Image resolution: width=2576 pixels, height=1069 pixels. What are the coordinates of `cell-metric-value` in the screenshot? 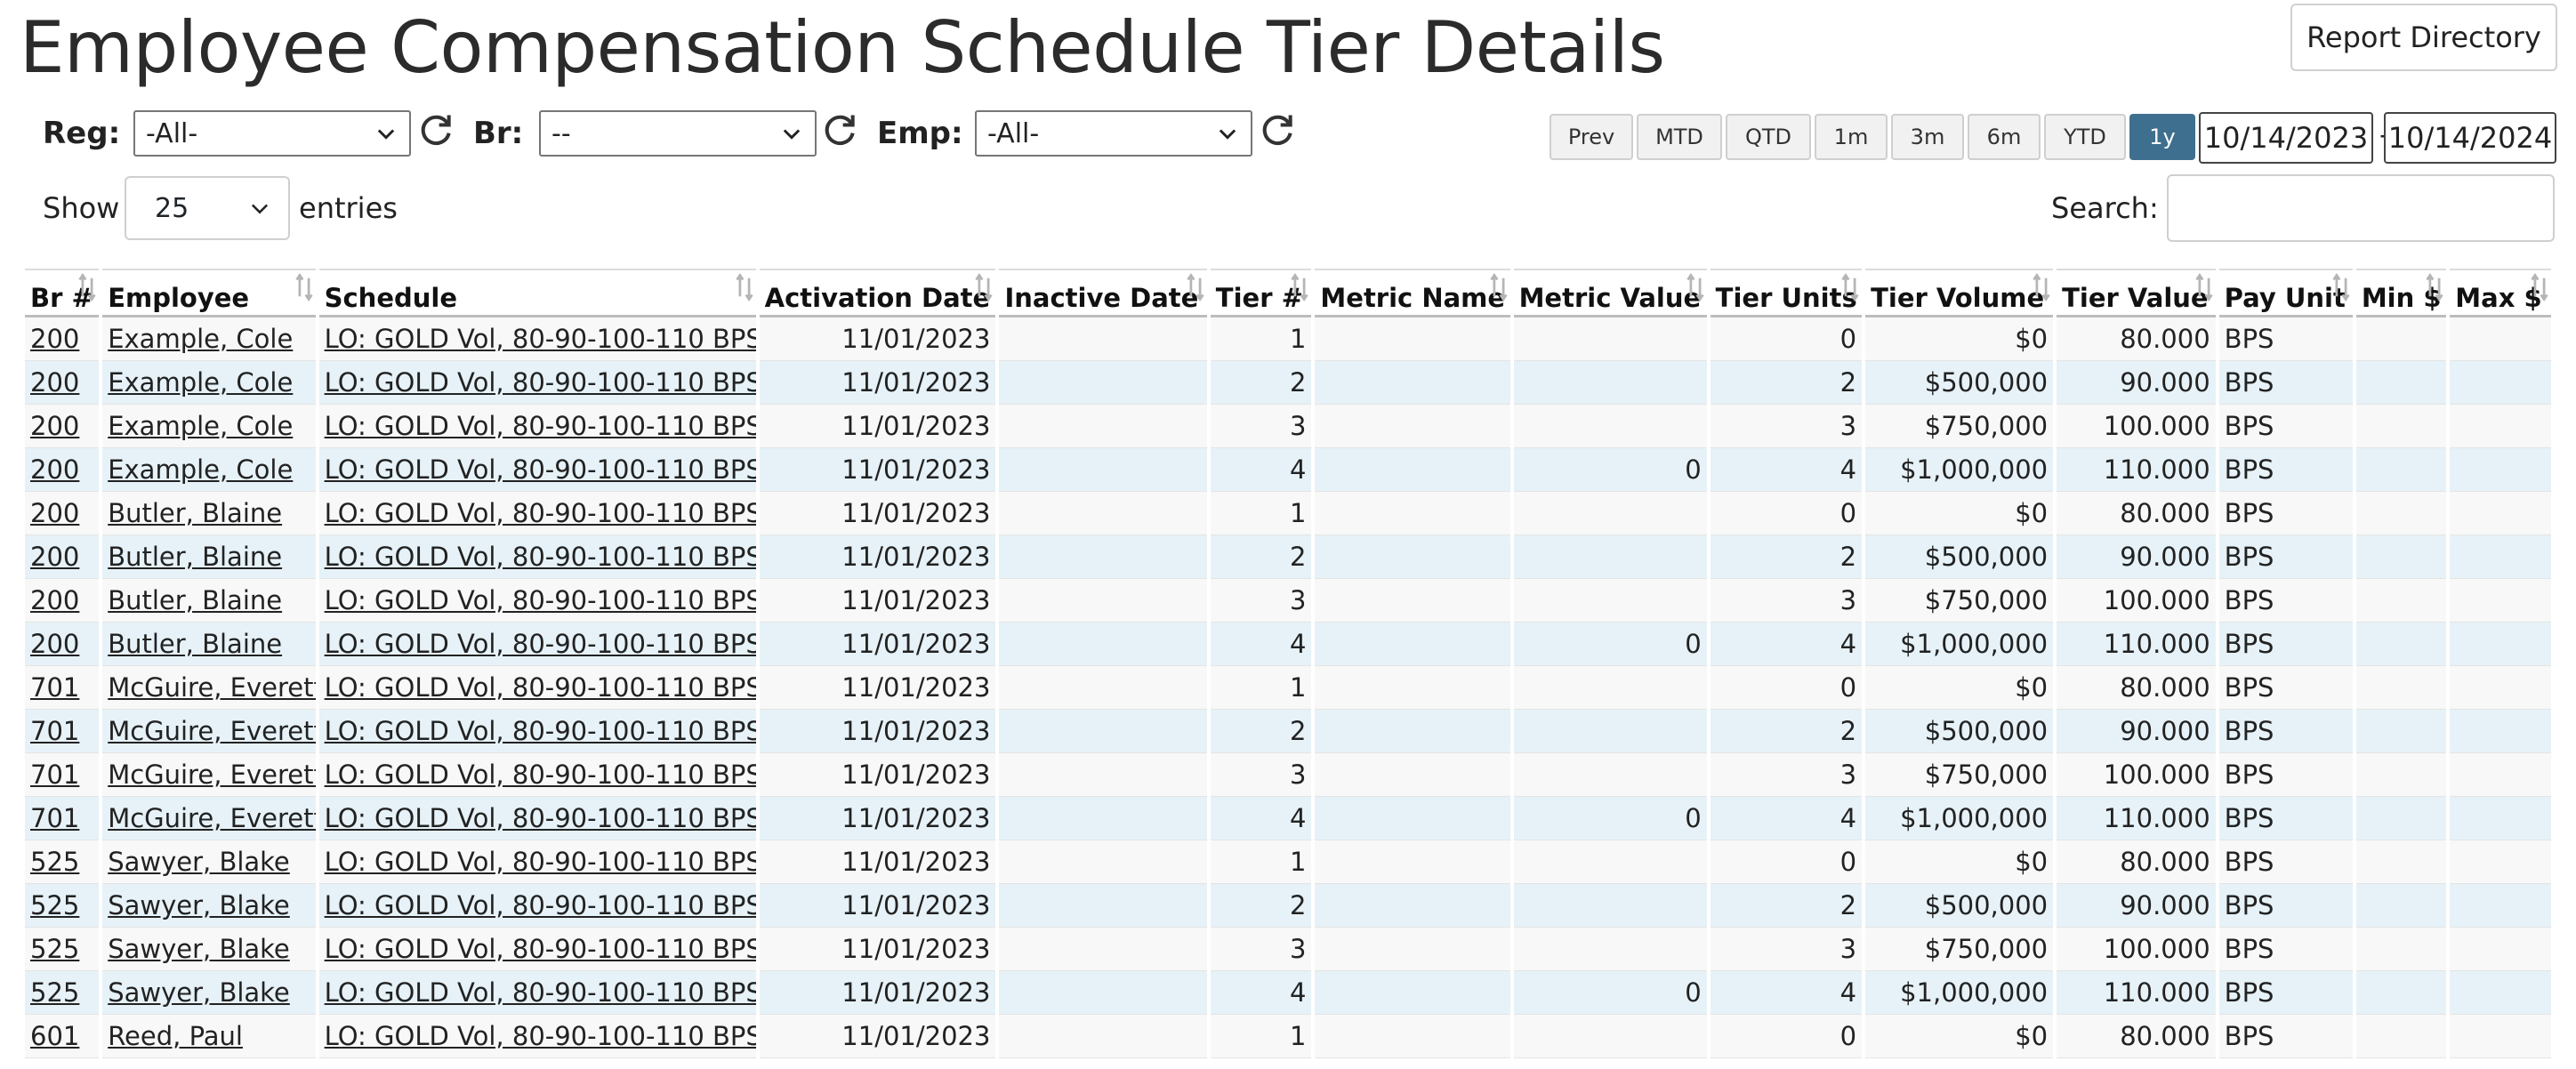 It's located at (1610, 688).